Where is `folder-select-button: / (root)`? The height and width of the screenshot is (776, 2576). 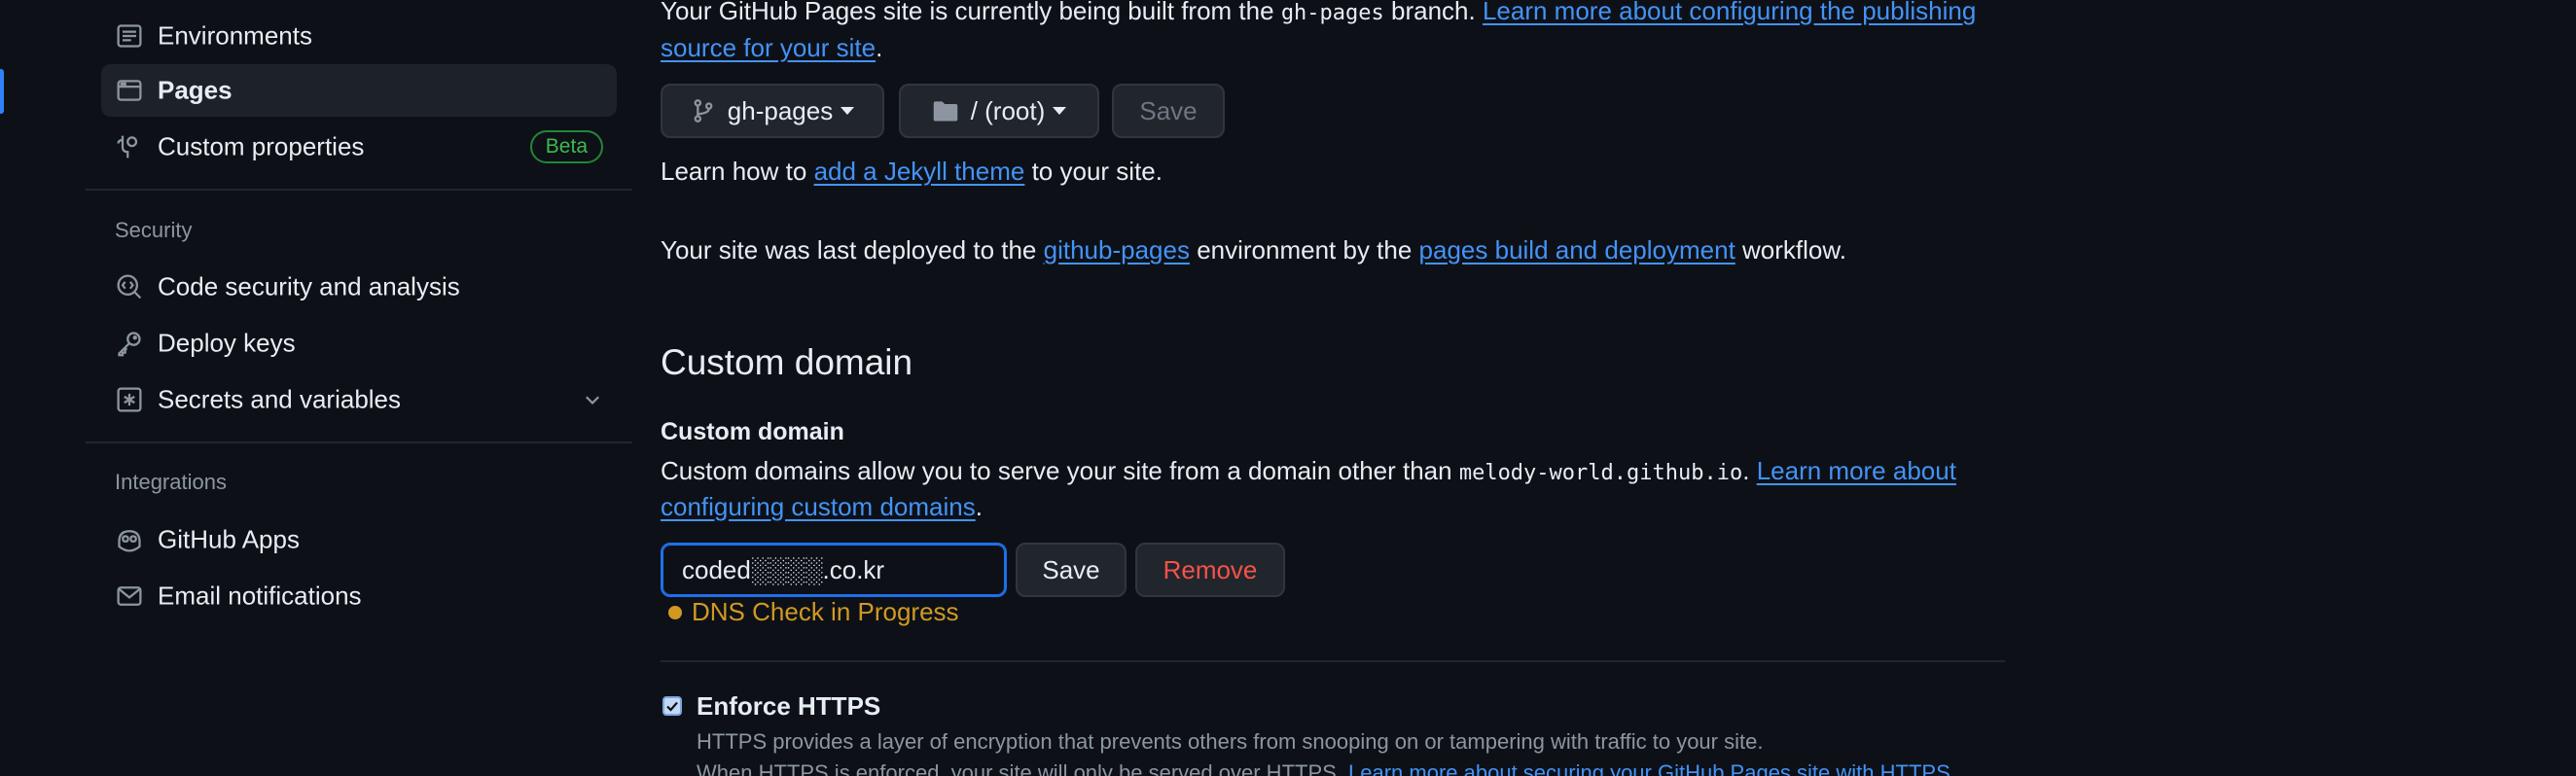 folder-select-button: / (root) is located at coordinates (999, 111).